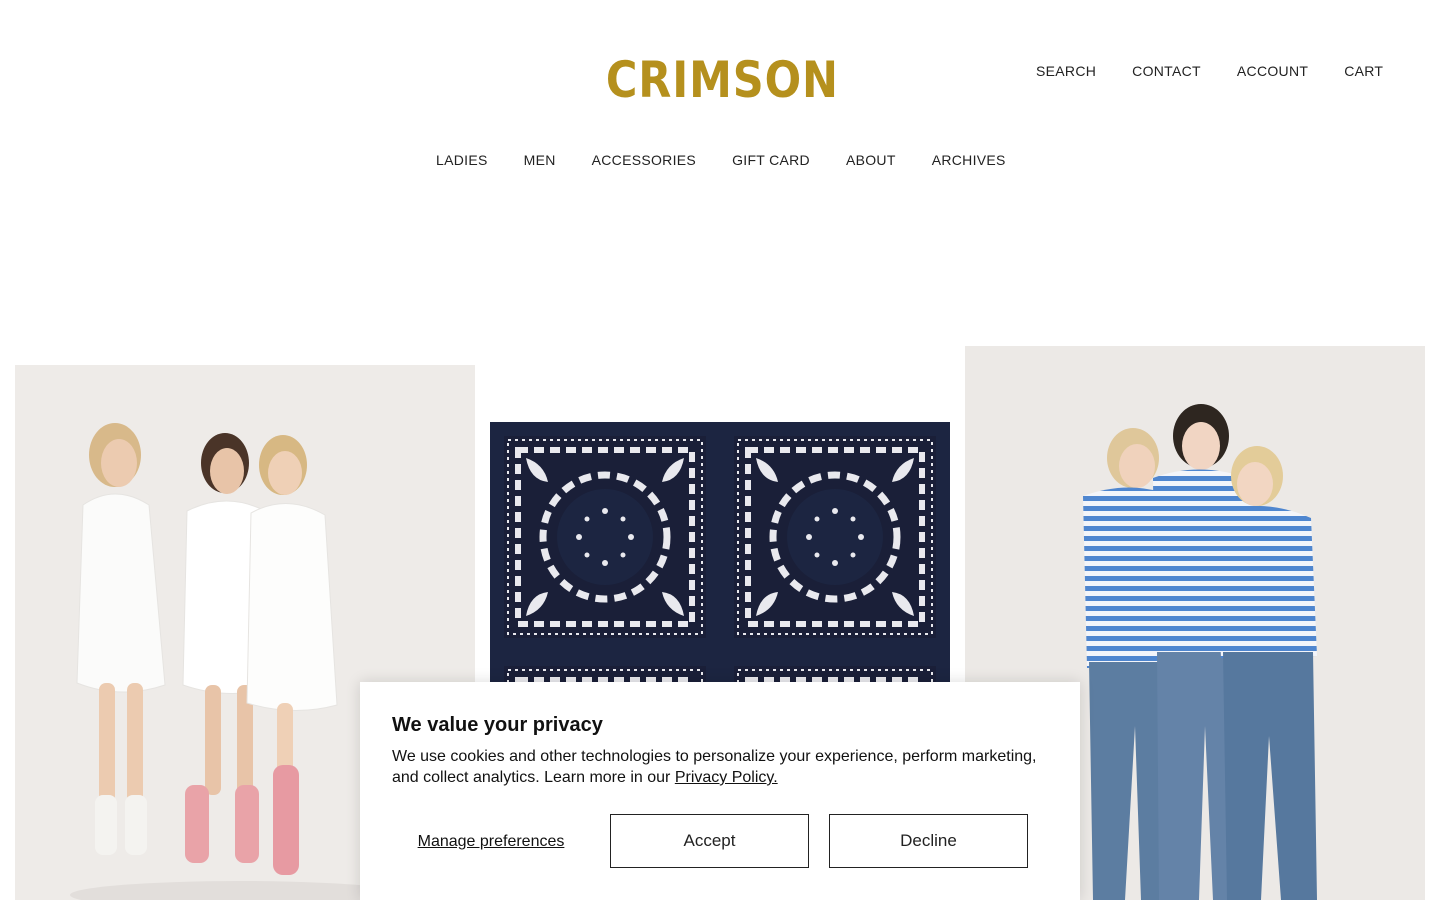  I want to click on decline-button: Decline, so click(928, 841).